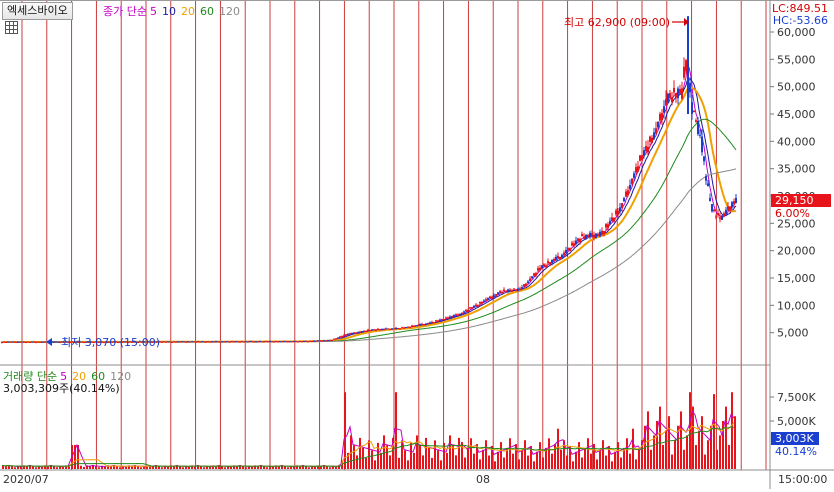 This screenshot has height=492, width=834. What do you see at coordinates (483, 479) in the screenshot?
I see `x-label-aug: 08` at bounding box center [483, 479].